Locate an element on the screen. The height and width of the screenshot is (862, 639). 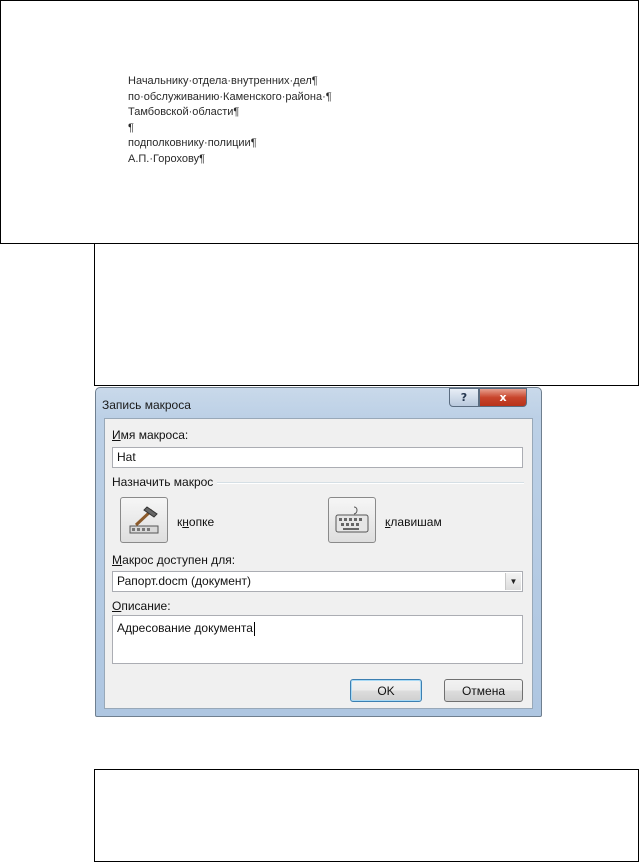
document-line: по·обслуживанию·Каменского·района·¶ is located at coordinates (230, 96).